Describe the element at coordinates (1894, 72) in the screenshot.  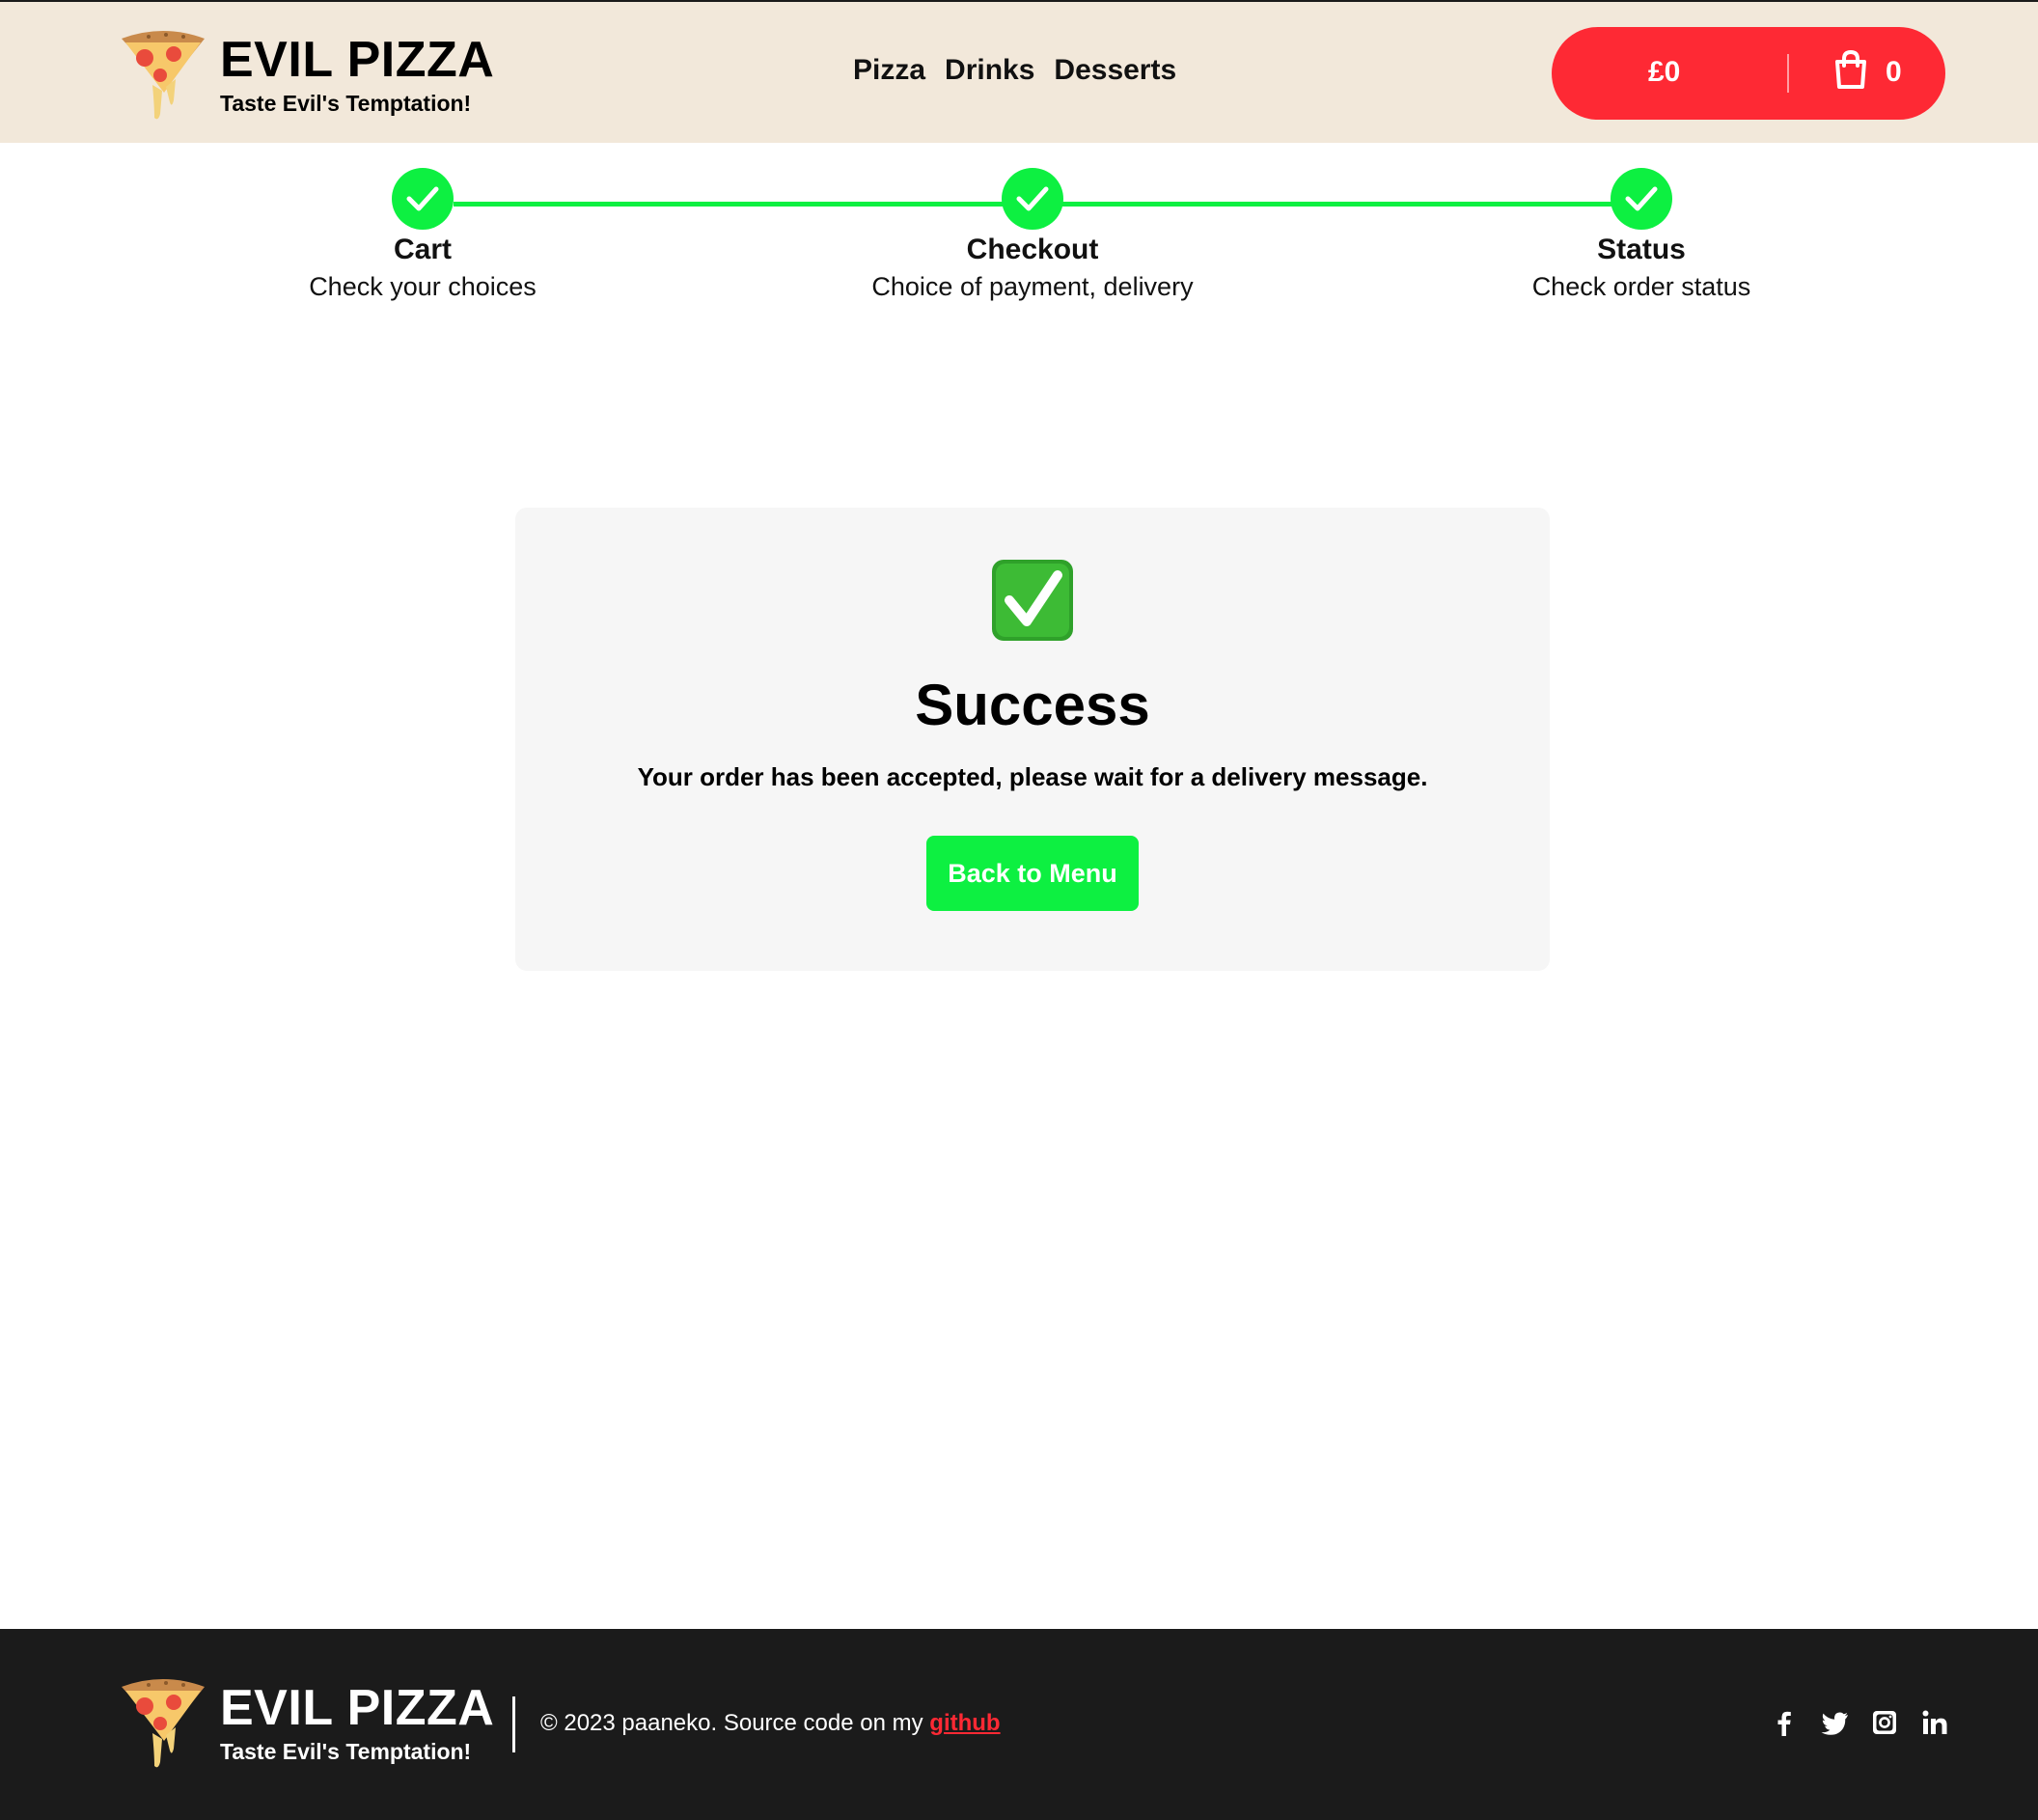
I see `cart-count: 0` at that location.